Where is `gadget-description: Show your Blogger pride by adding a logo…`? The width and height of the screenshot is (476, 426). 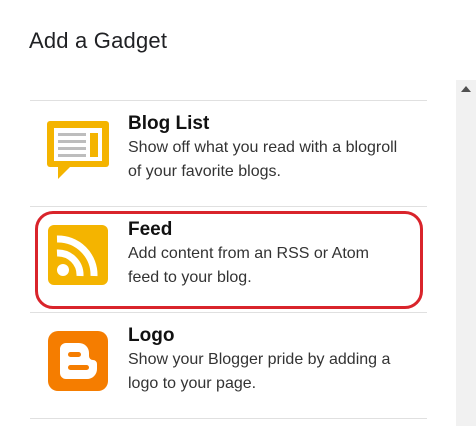 gadget-description: Show your Blogger pride by adding a logo… is located at coordinates (278, 372).